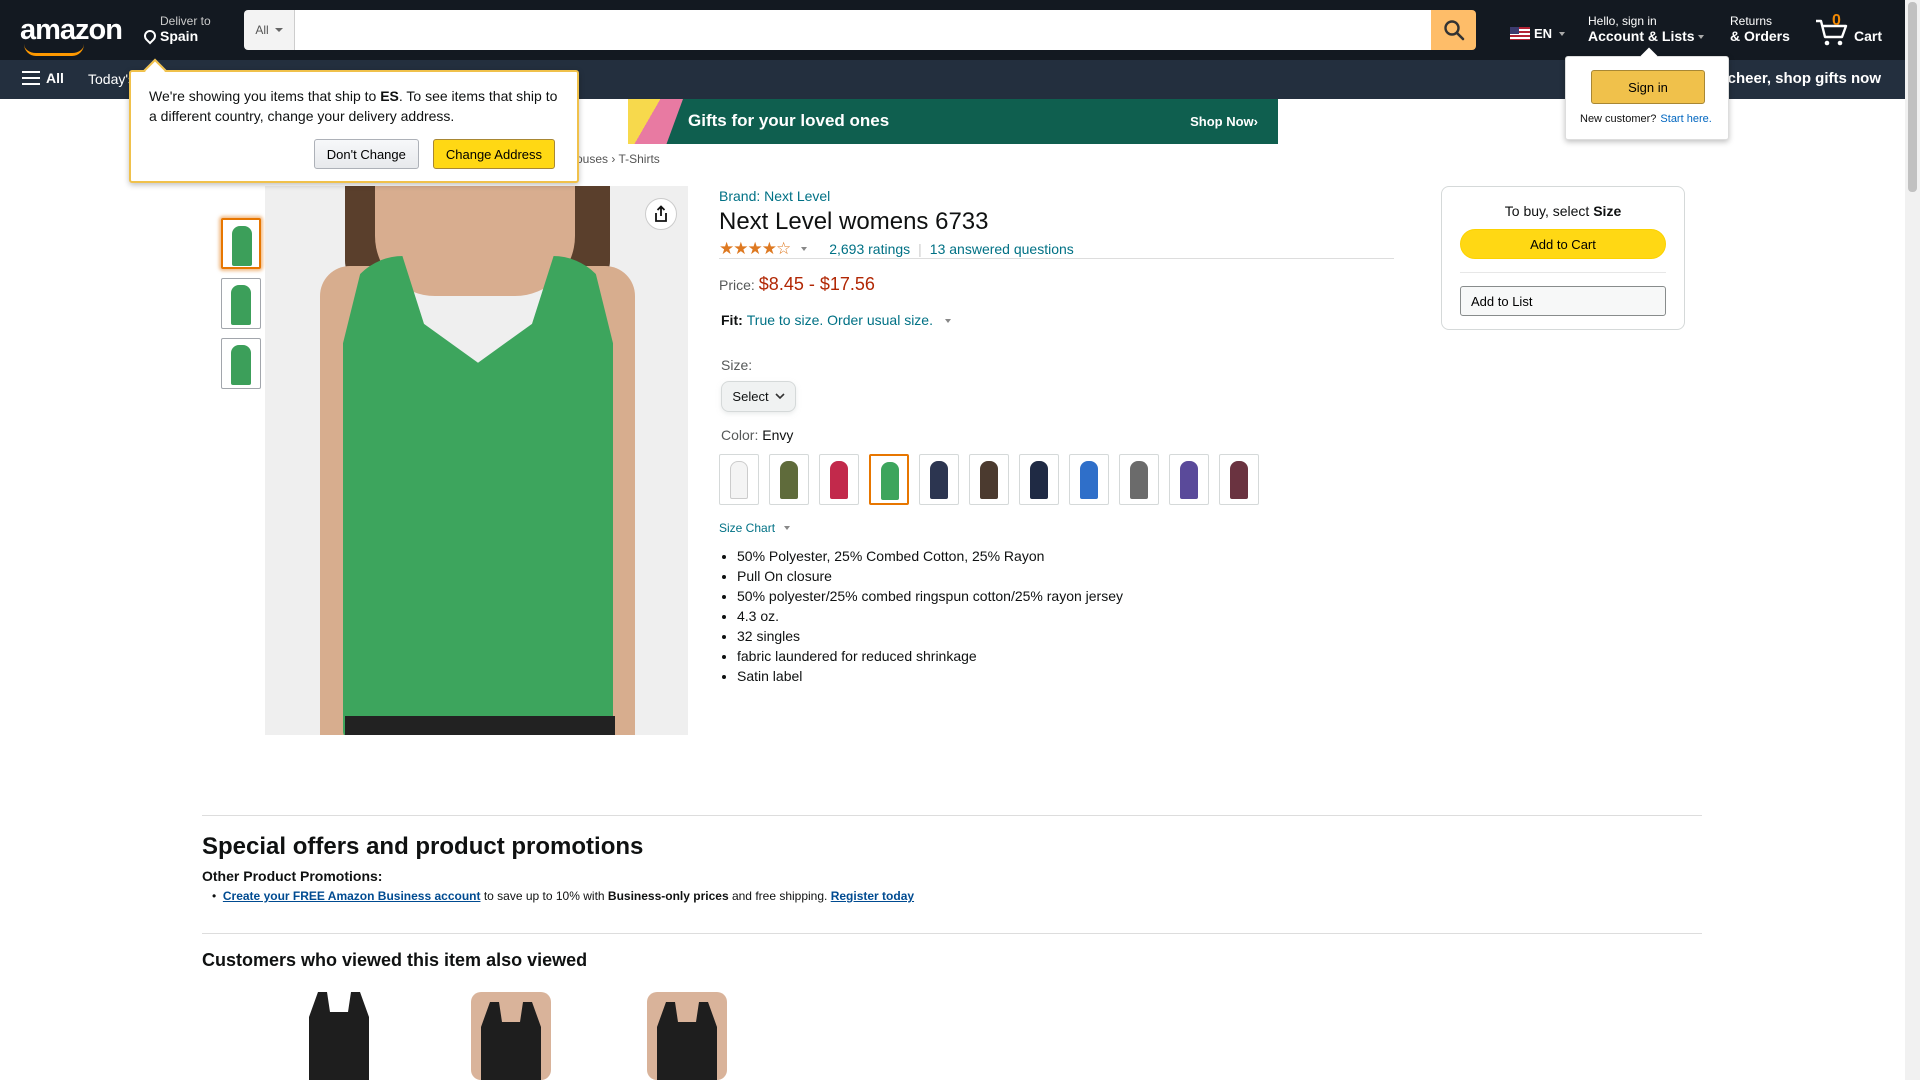 This screenshot has width=1920, height=1080. What do you see at coordinates (661, 214) in the screenshot?
I see `share-button` at bounding box center [661, 214].